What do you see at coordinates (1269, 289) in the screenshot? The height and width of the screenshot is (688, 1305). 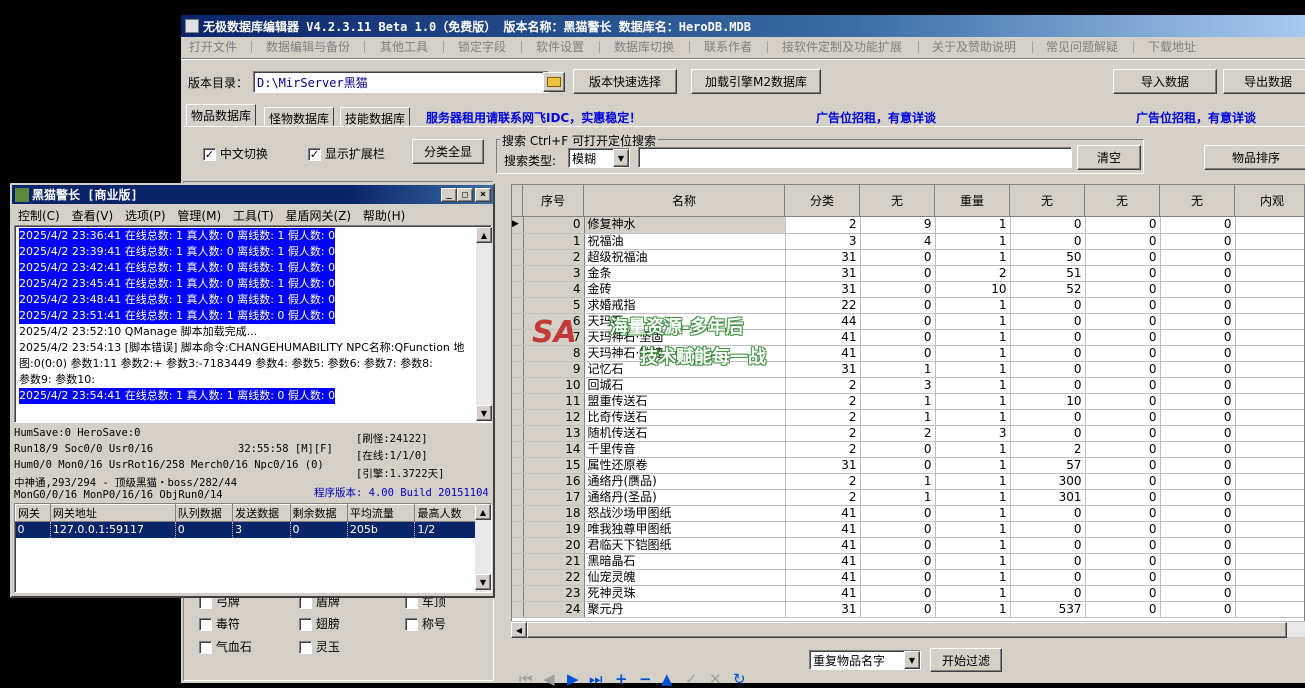 I see `value-cell: 20186` at bounding box center [1269, 289].